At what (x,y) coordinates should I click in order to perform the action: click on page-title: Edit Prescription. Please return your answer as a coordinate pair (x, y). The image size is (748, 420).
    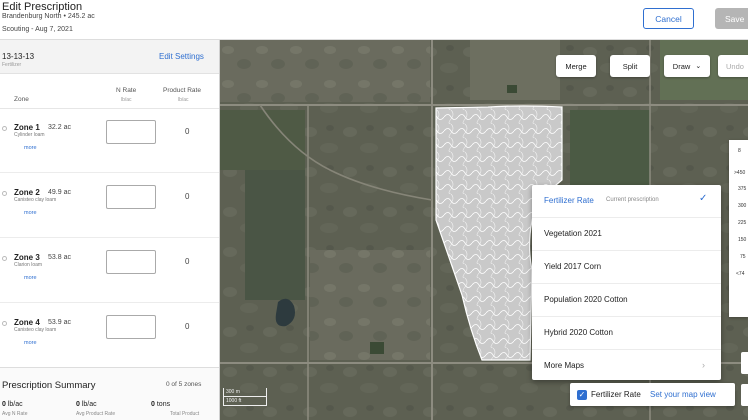
    Looking at the image, I should click on (42, 7).